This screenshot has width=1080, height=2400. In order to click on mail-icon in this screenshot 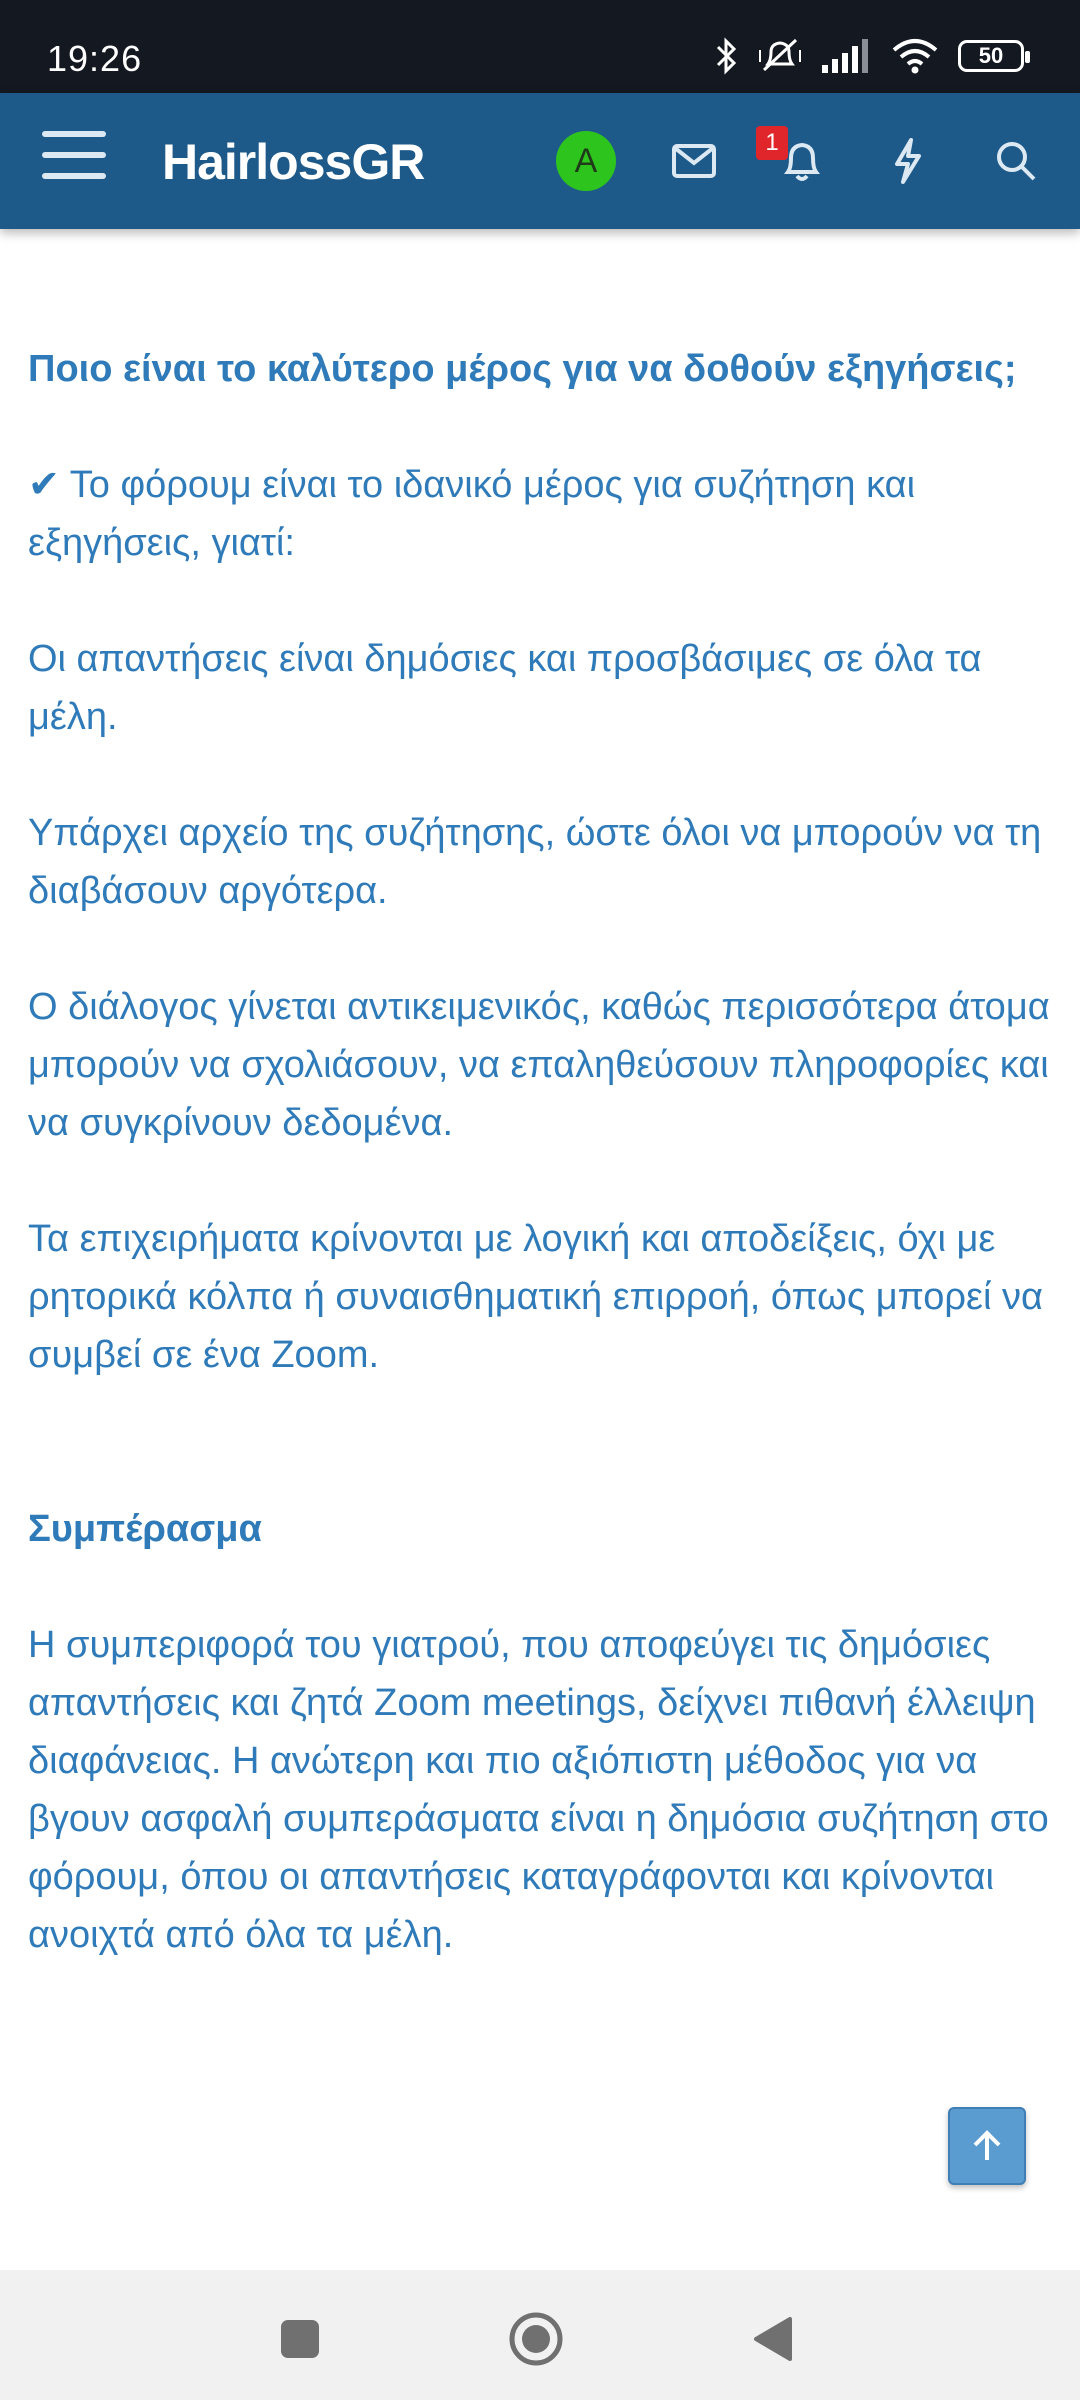, I will do `click(694, 161)`.